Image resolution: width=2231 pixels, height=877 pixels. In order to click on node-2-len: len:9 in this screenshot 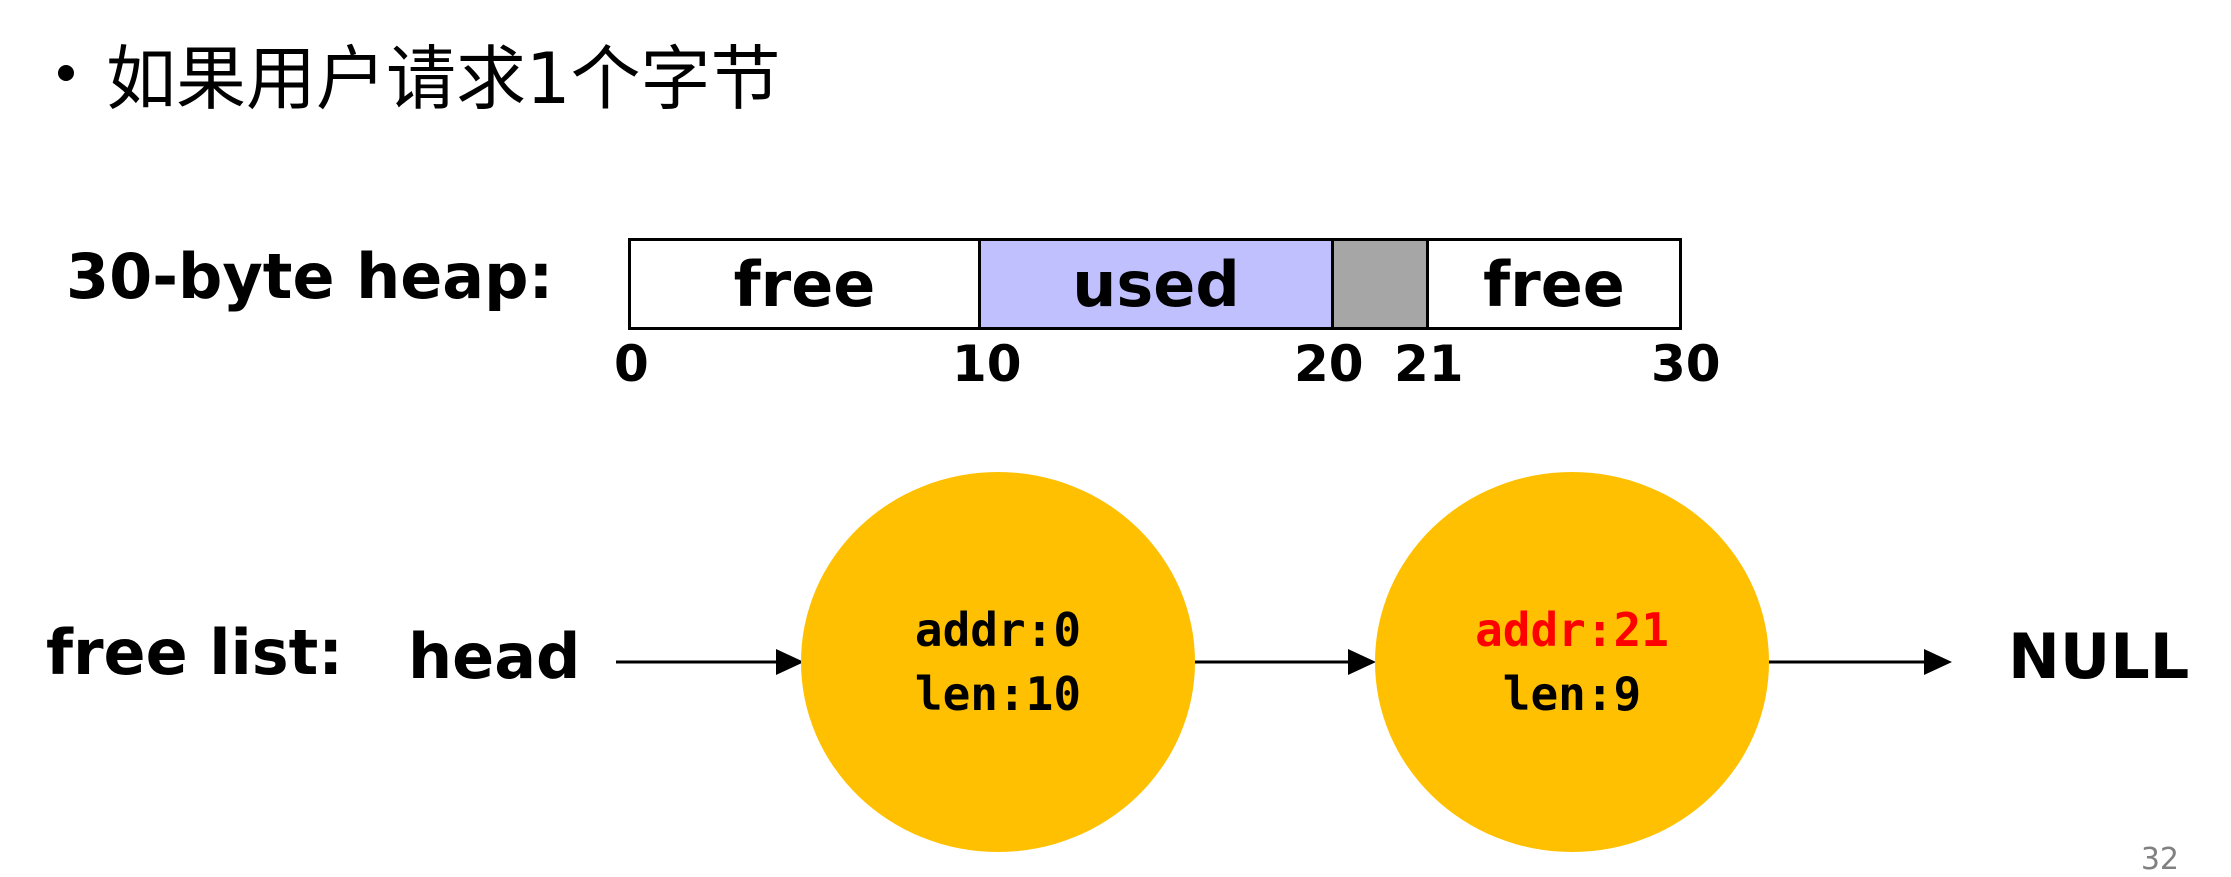, I will do `click(1572, 694)`.